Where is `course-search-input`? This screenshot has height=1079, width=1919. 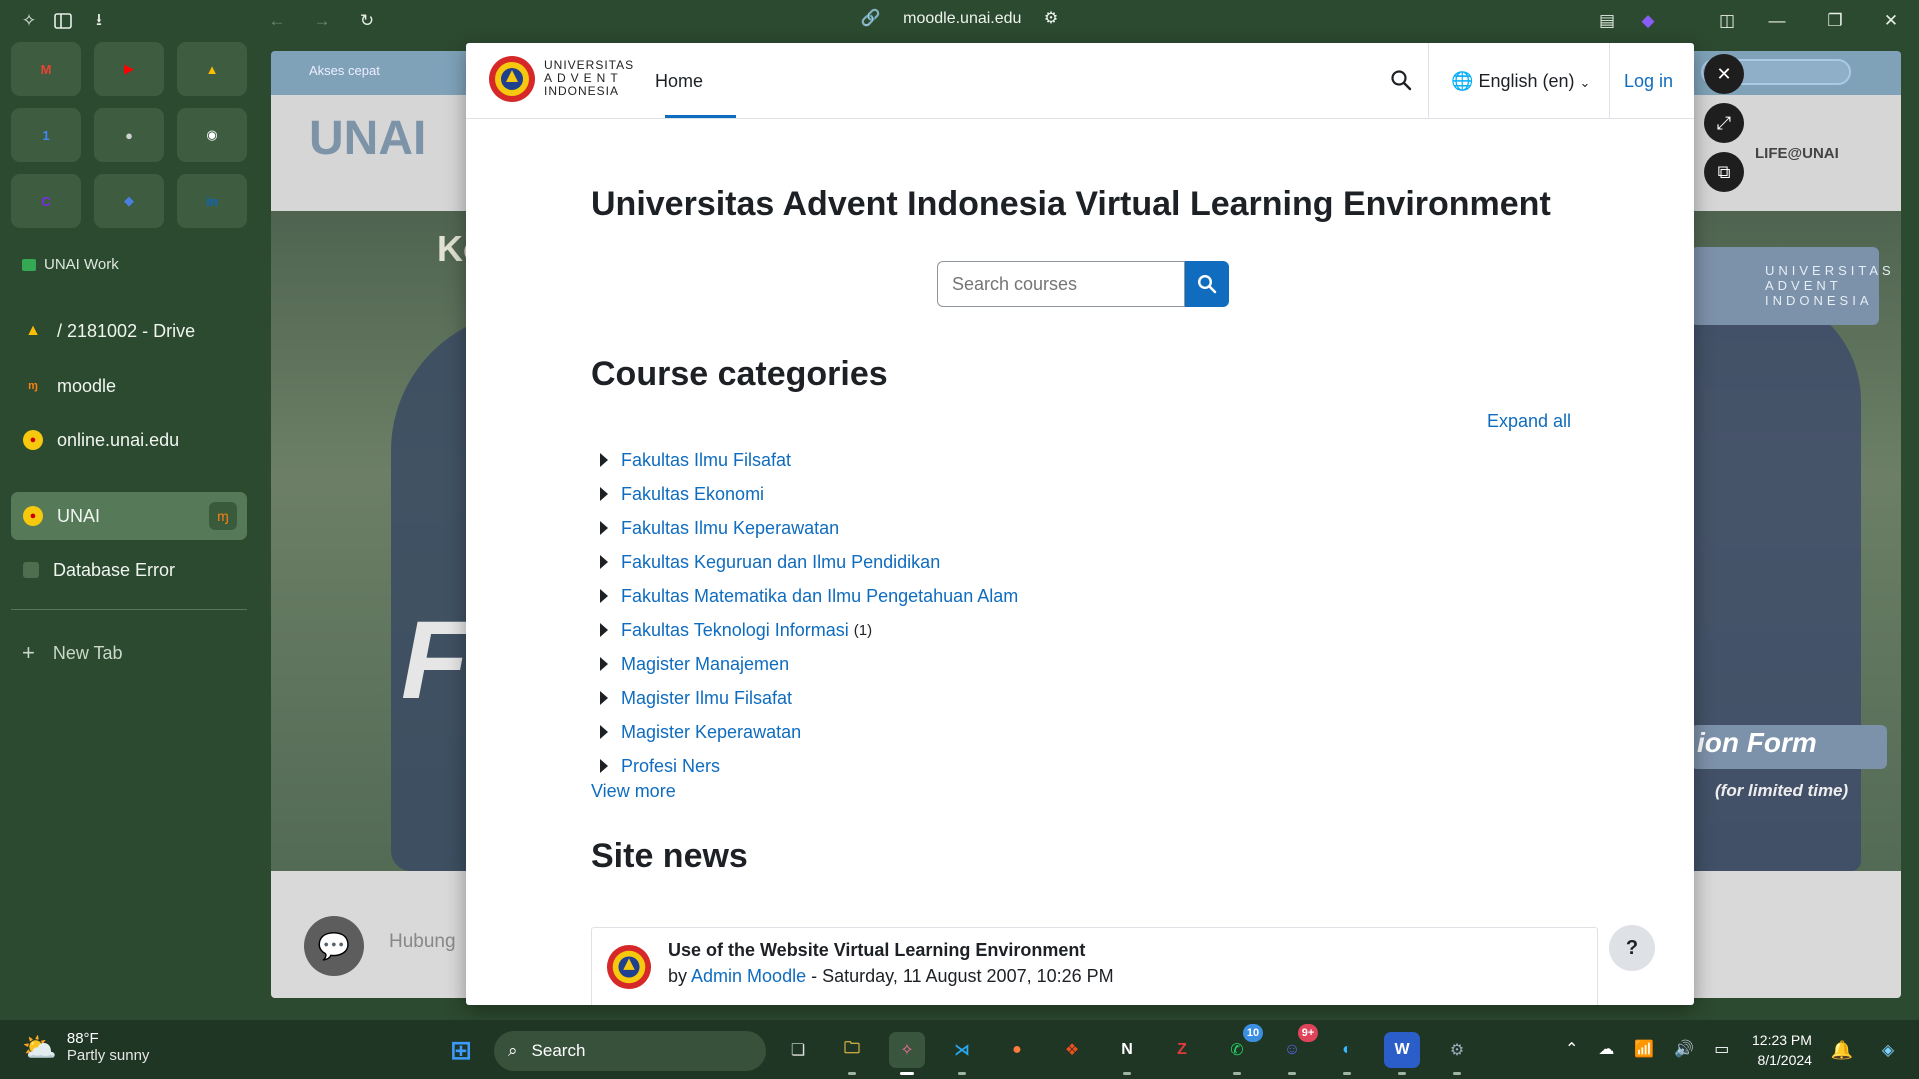
course-search-input is located at coordinates (1061, 284).